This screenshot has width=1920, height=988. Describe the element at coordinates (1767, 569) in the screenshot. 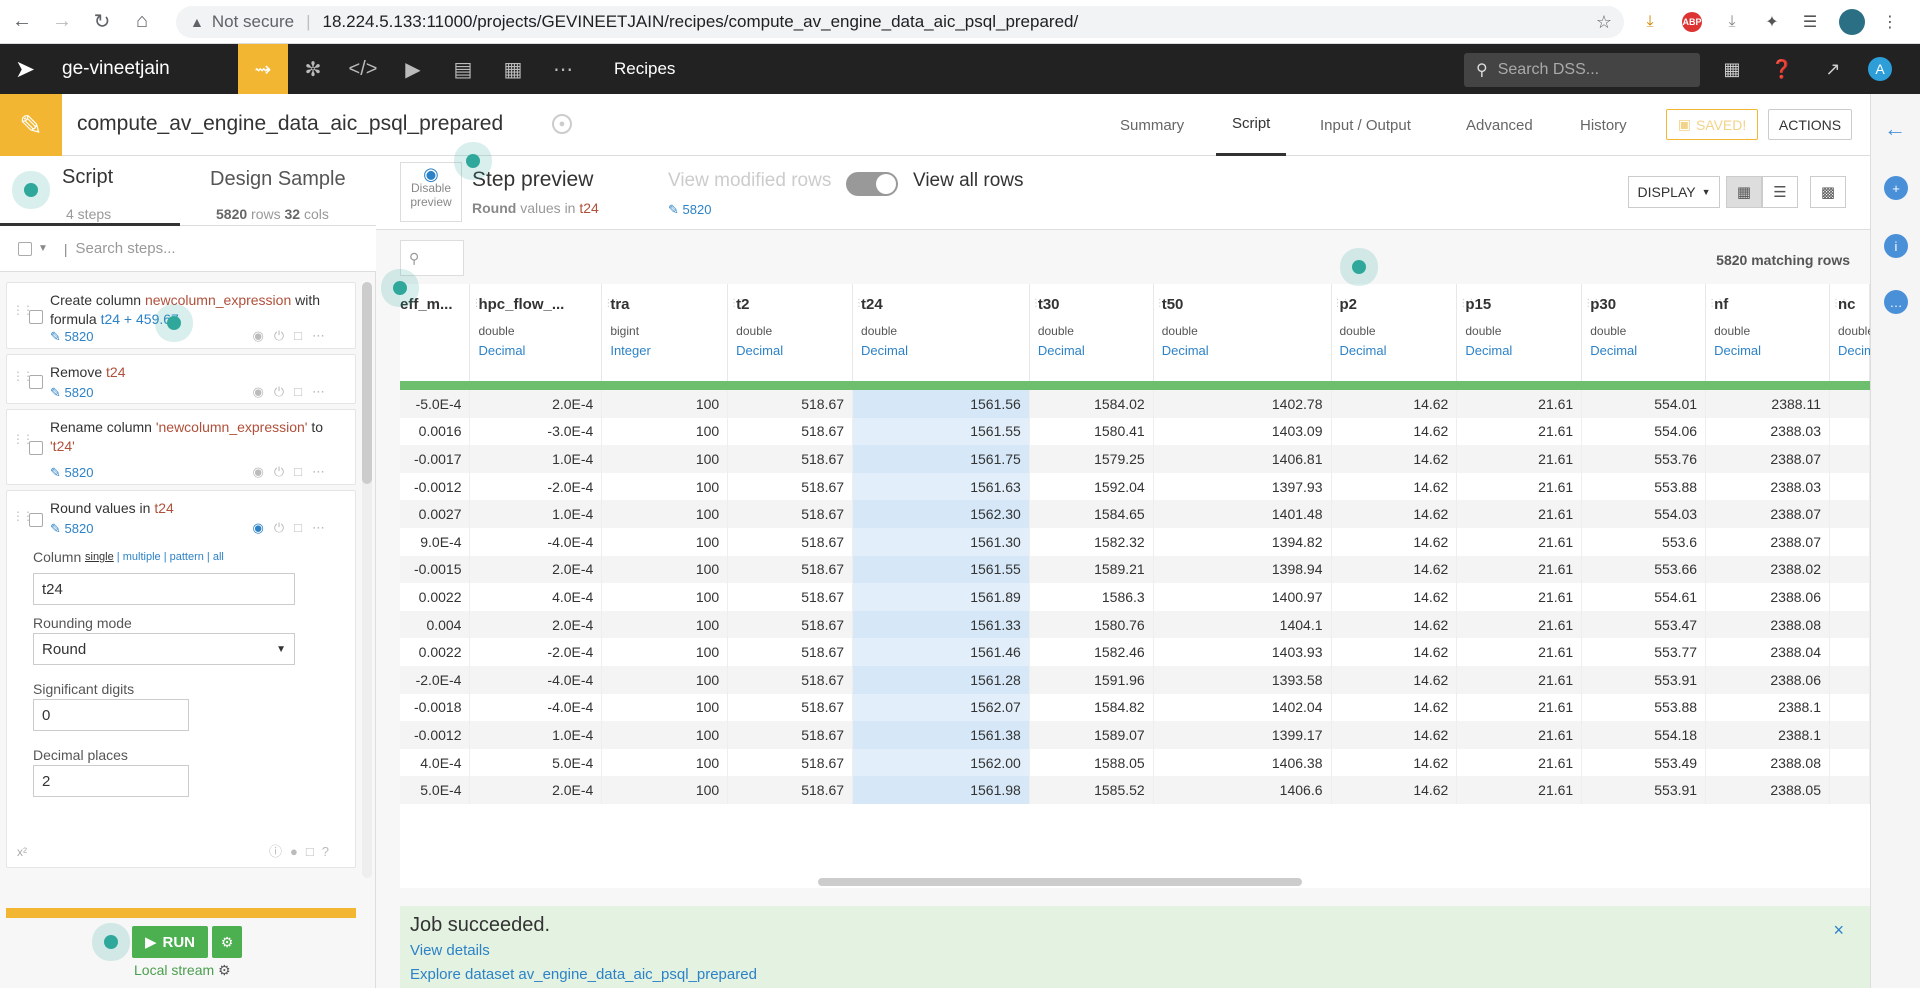

I see `table-cell: 2388.02` at that location.